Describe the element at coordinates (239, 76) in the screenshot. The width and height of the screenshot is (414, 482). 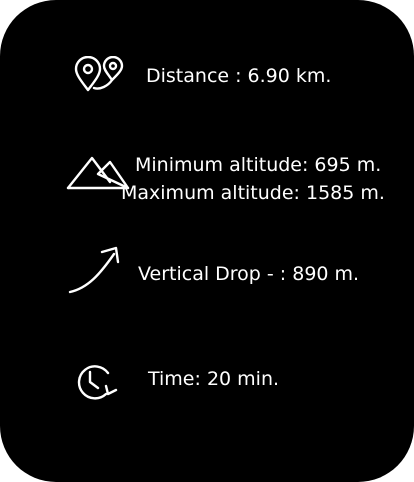
I see `distance-text: Distance : 6.90 km.` at that location.